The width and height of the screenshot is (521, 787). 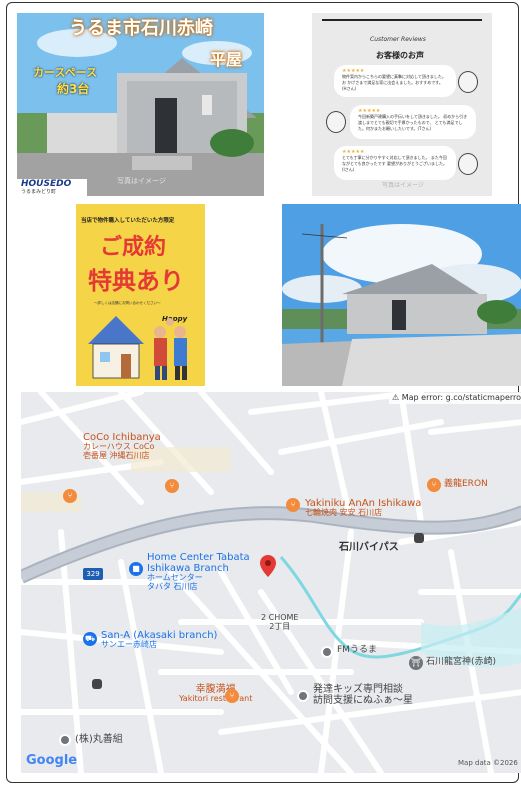 I want to click on map-error-banner: ⚠ Map error: g.co/staticmaperror, so click(x=455, y=398).